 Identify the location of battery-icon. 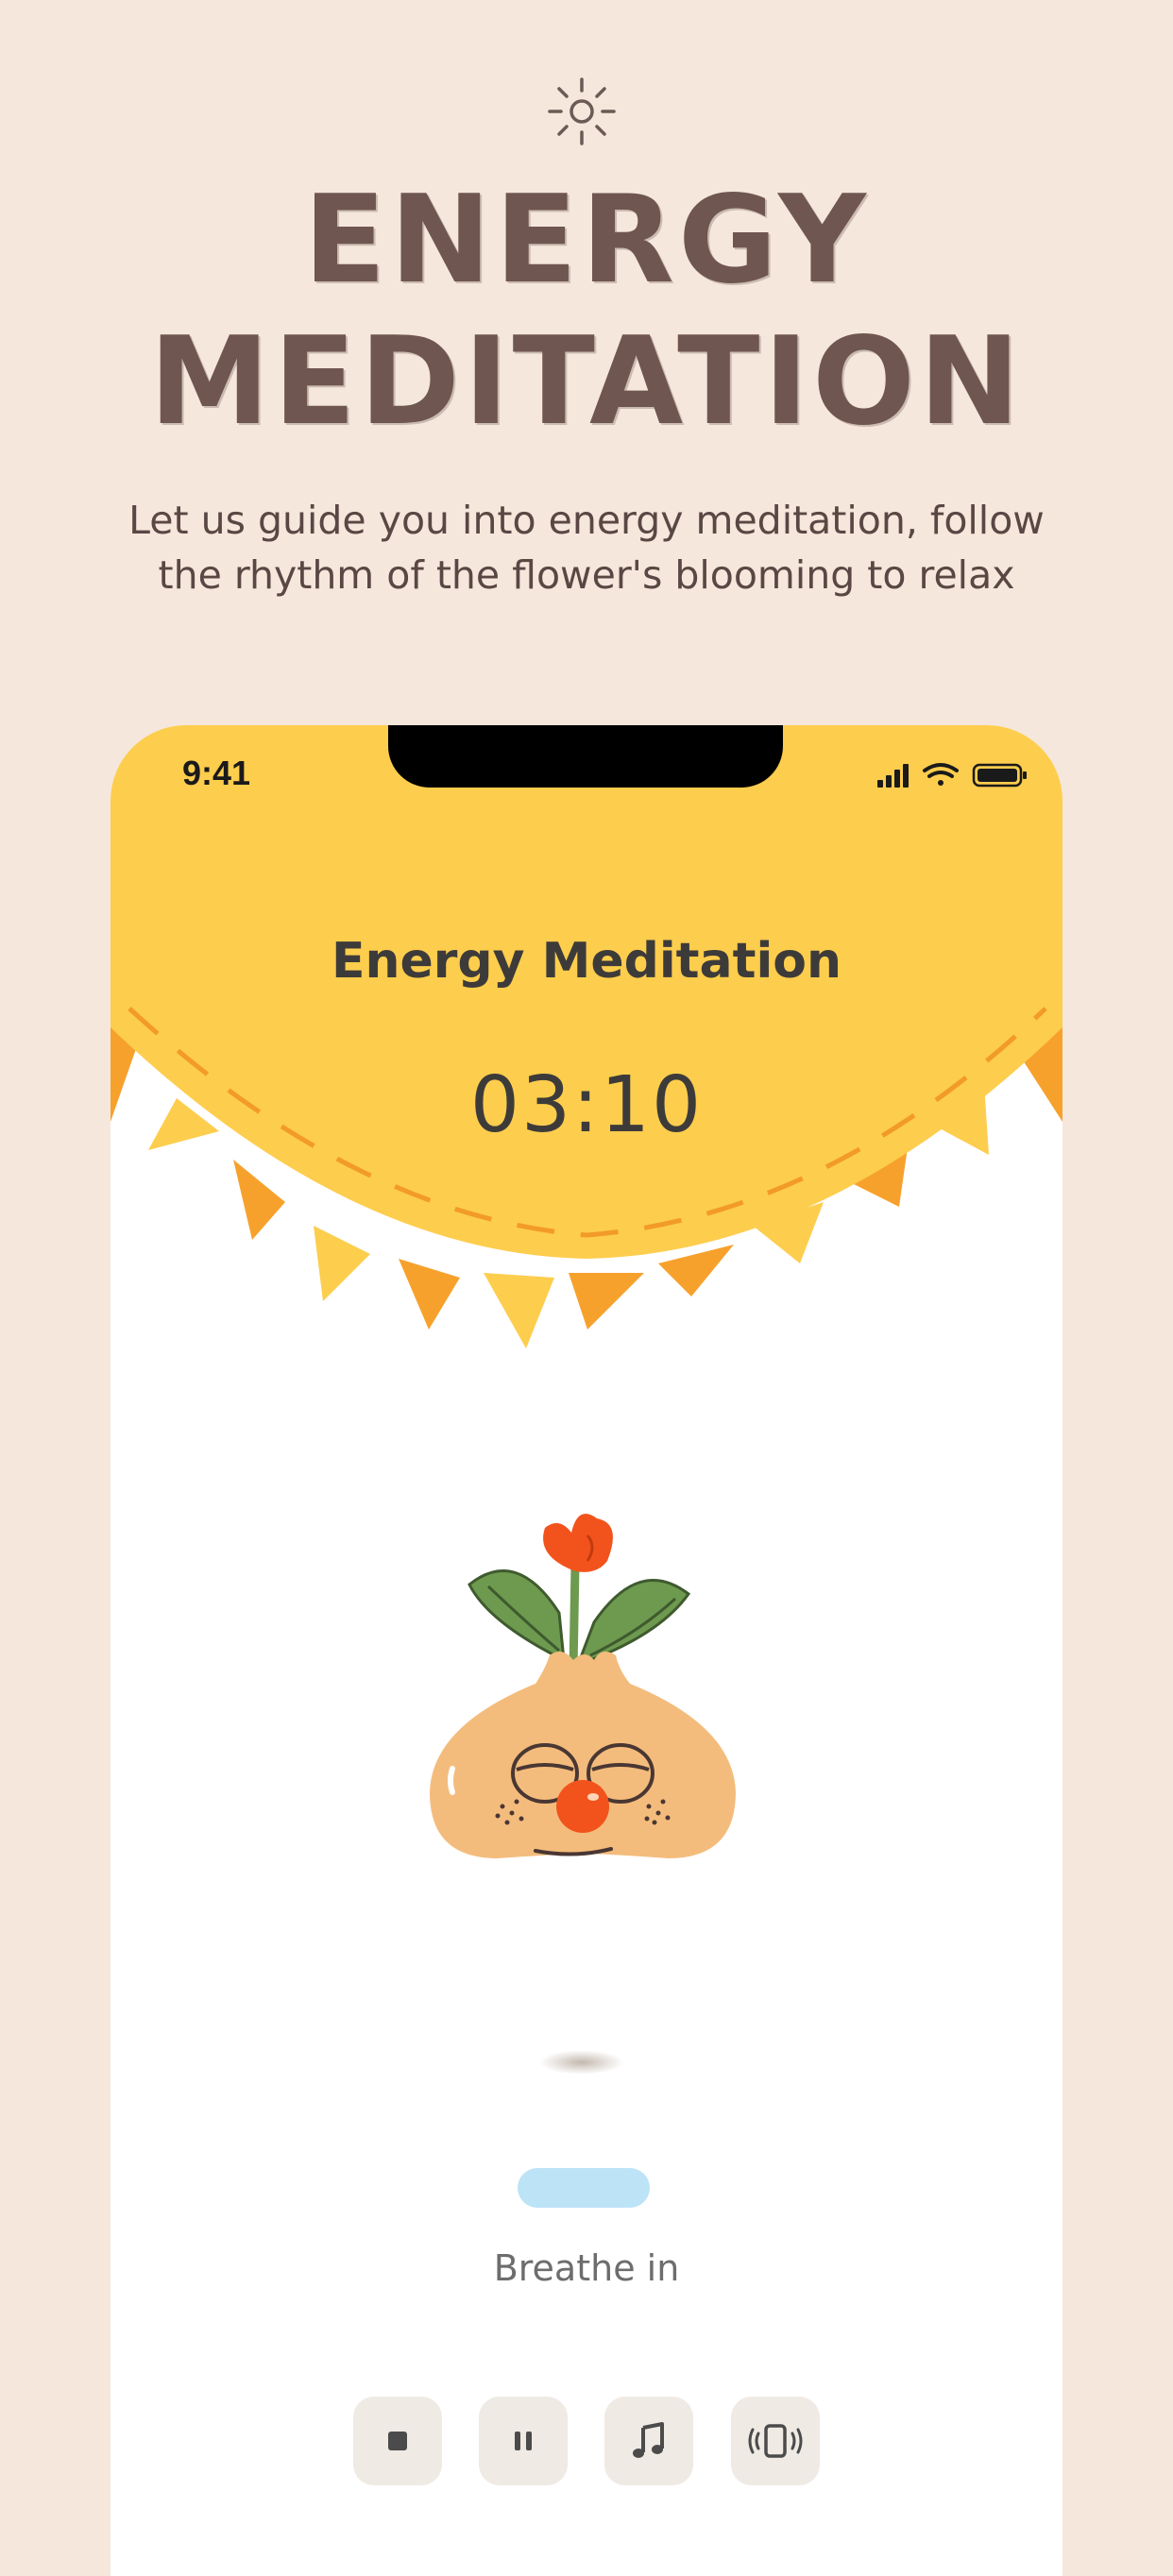
(999, 775).